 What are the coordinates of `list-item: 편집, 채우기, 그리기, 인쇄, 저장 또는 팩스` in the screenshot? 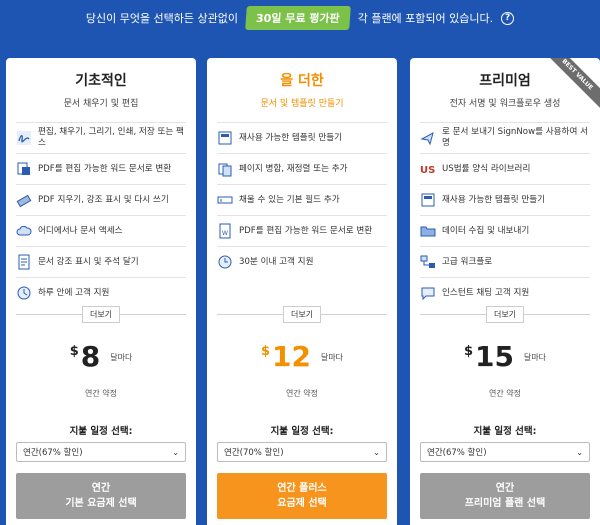 It's located at (101, 137).